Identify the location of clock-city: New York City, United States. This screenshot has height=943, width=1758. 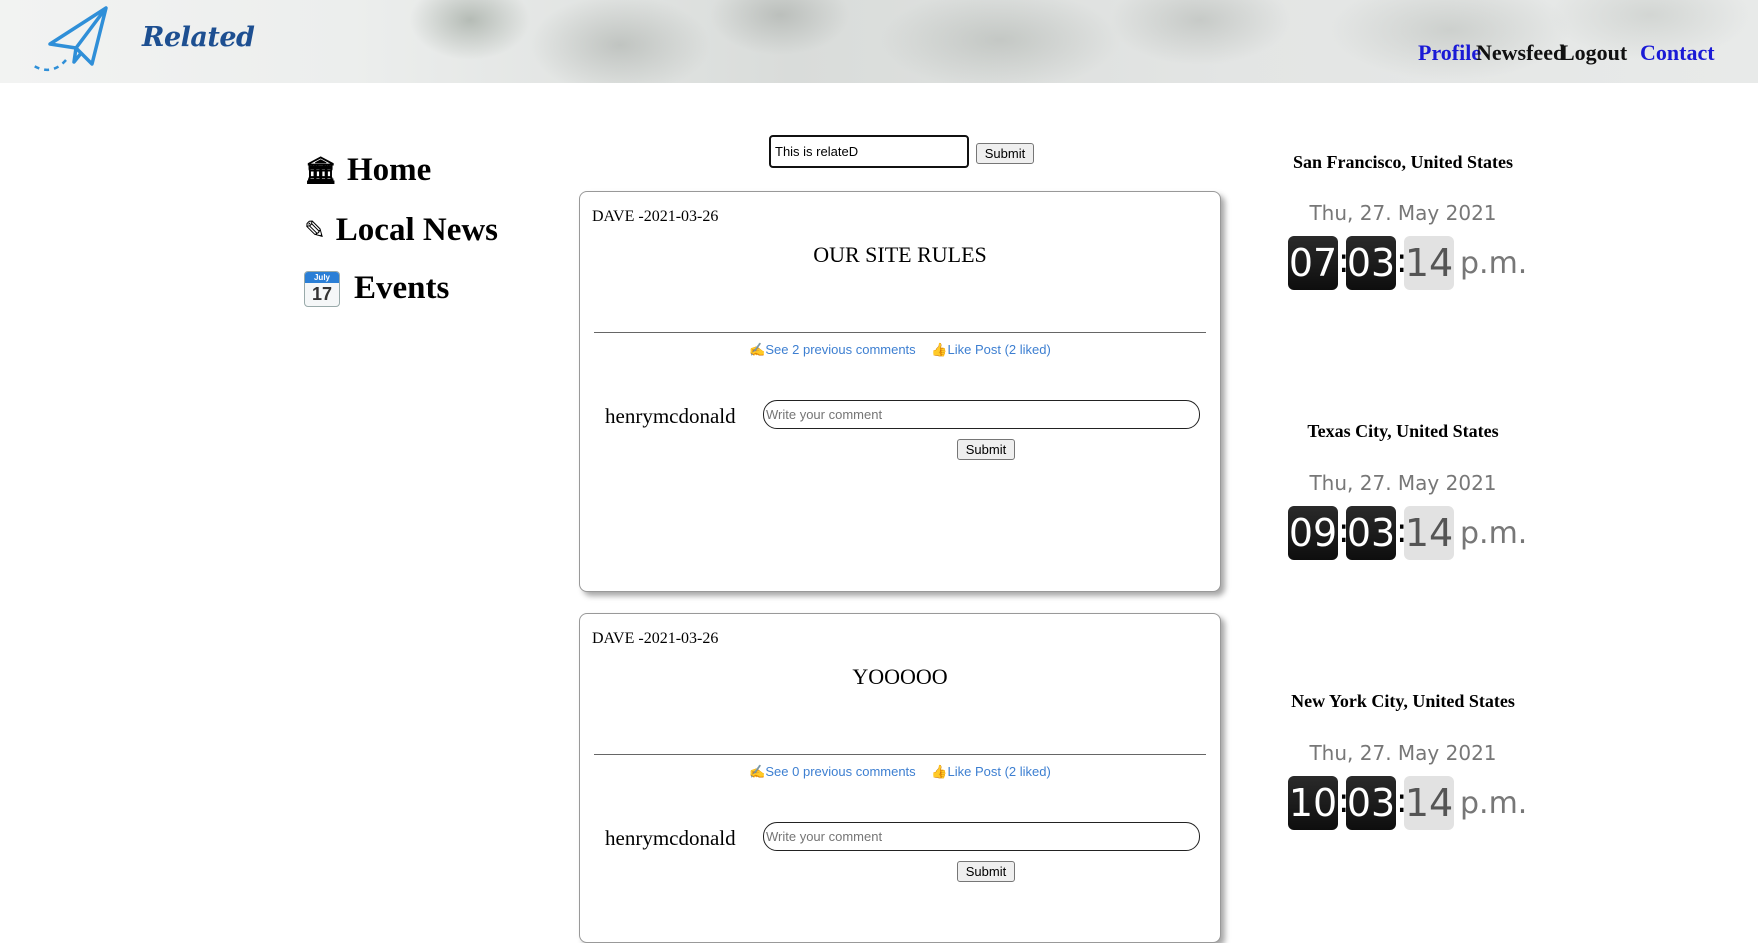
(1403, 701).